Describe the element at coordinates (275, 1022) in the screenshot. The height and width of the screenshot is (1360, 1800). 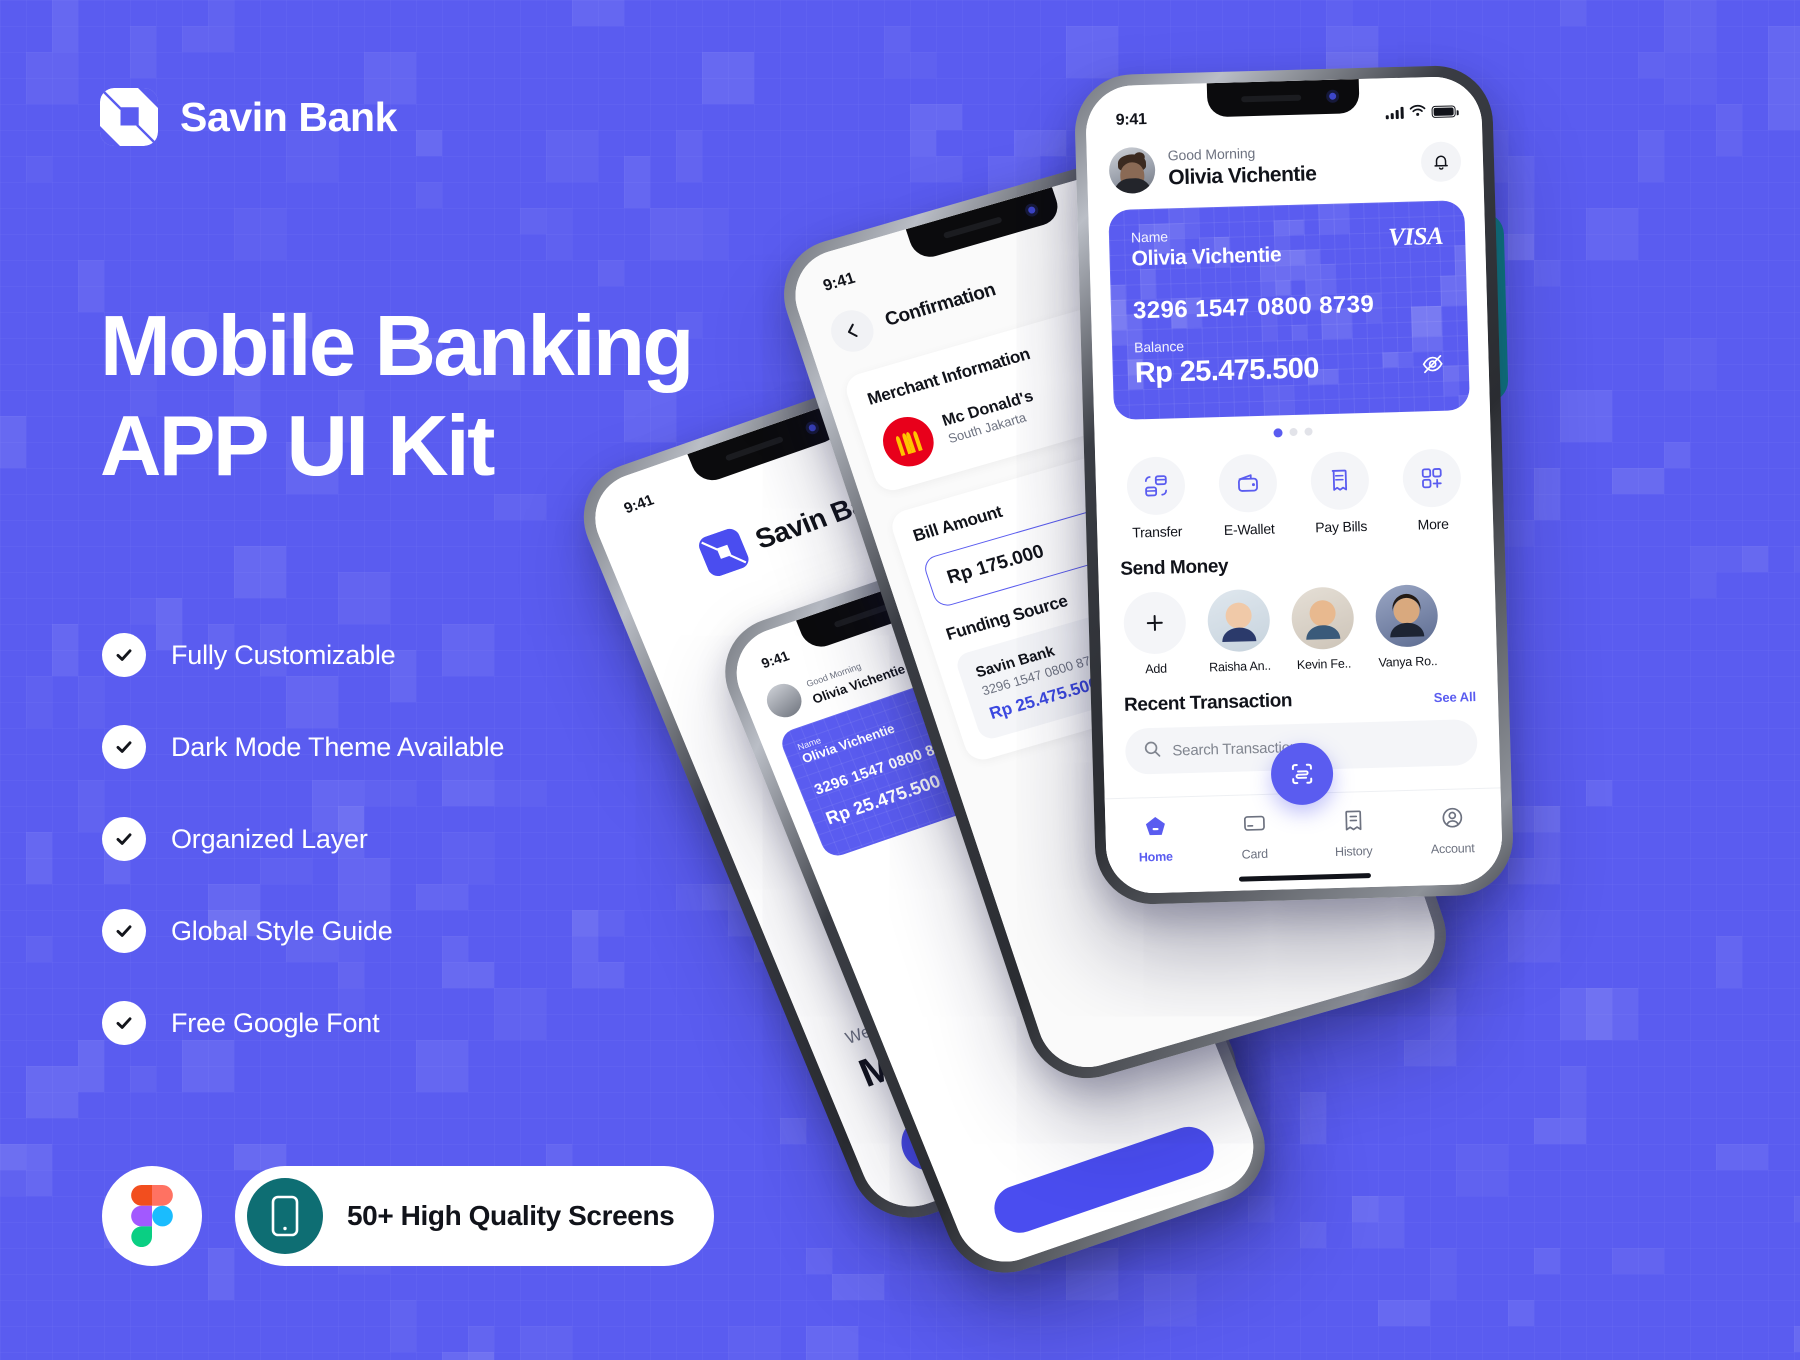
I see `feature-label: Free Google Font` at that location.